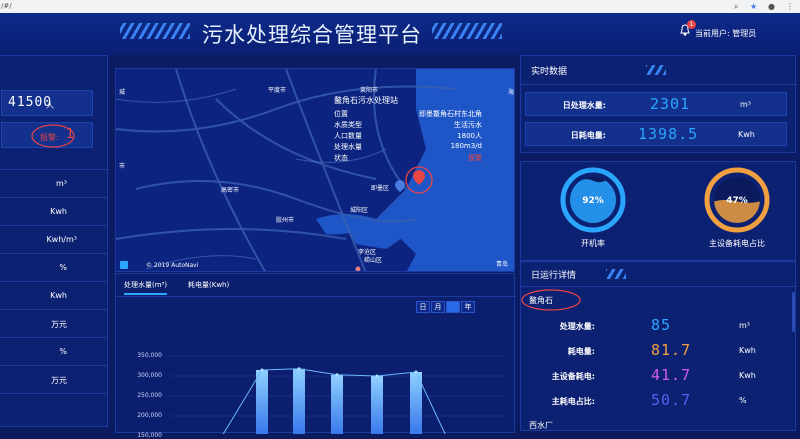 The width and height of the screenshot is (800, 439). I want to click on gauge-label-power-ratio: 主设备耗电占比, so click(737, 243).